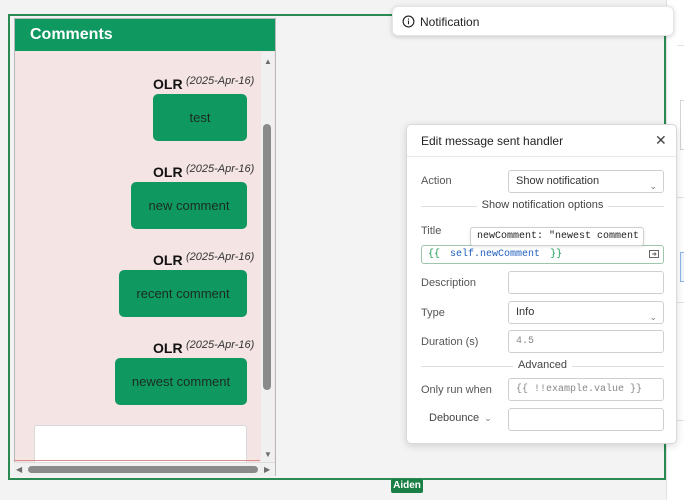 Image resolution: width=684 pixels, height=500 pixels. I want to click on type-select: Info ⌄, so click(586, 312).